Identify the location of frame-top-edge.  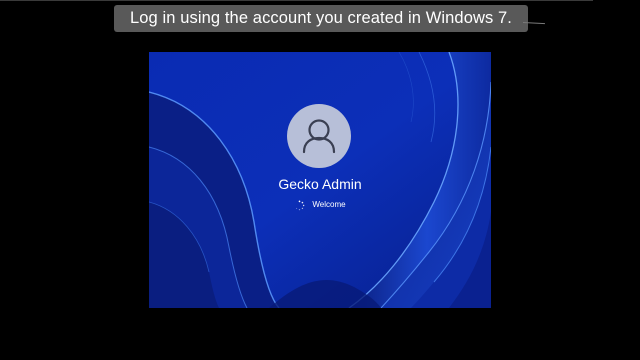
(296, 0).